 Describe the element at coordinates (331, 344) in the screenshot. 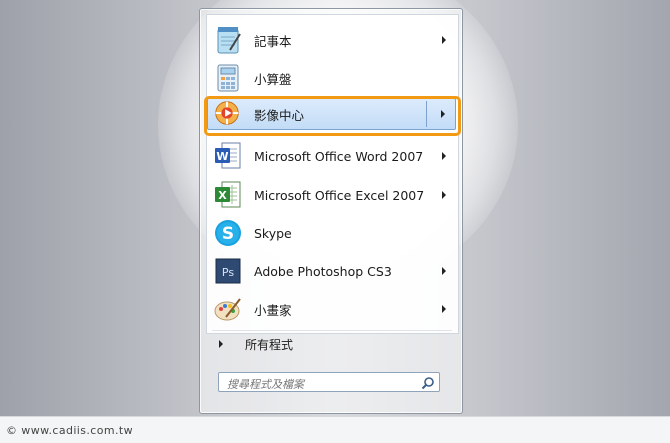

I see `all-programs-button: 所有程式` at that location.